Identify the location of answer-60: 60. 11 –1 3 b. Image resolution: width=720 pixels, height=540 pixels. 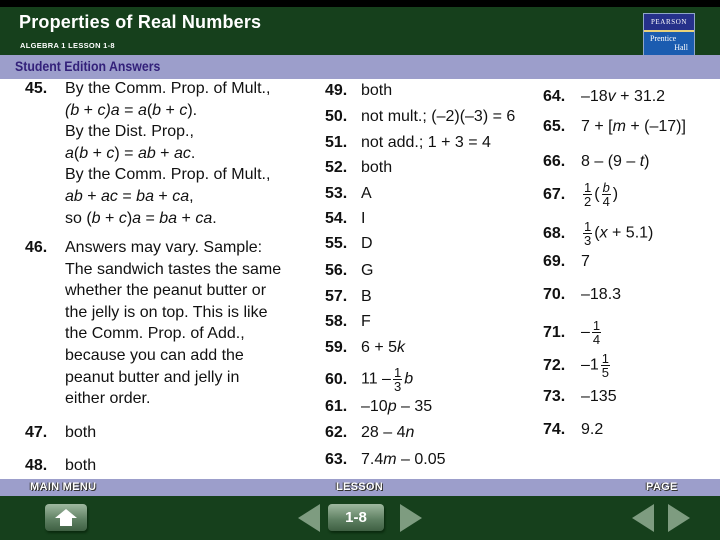
(369, 379).